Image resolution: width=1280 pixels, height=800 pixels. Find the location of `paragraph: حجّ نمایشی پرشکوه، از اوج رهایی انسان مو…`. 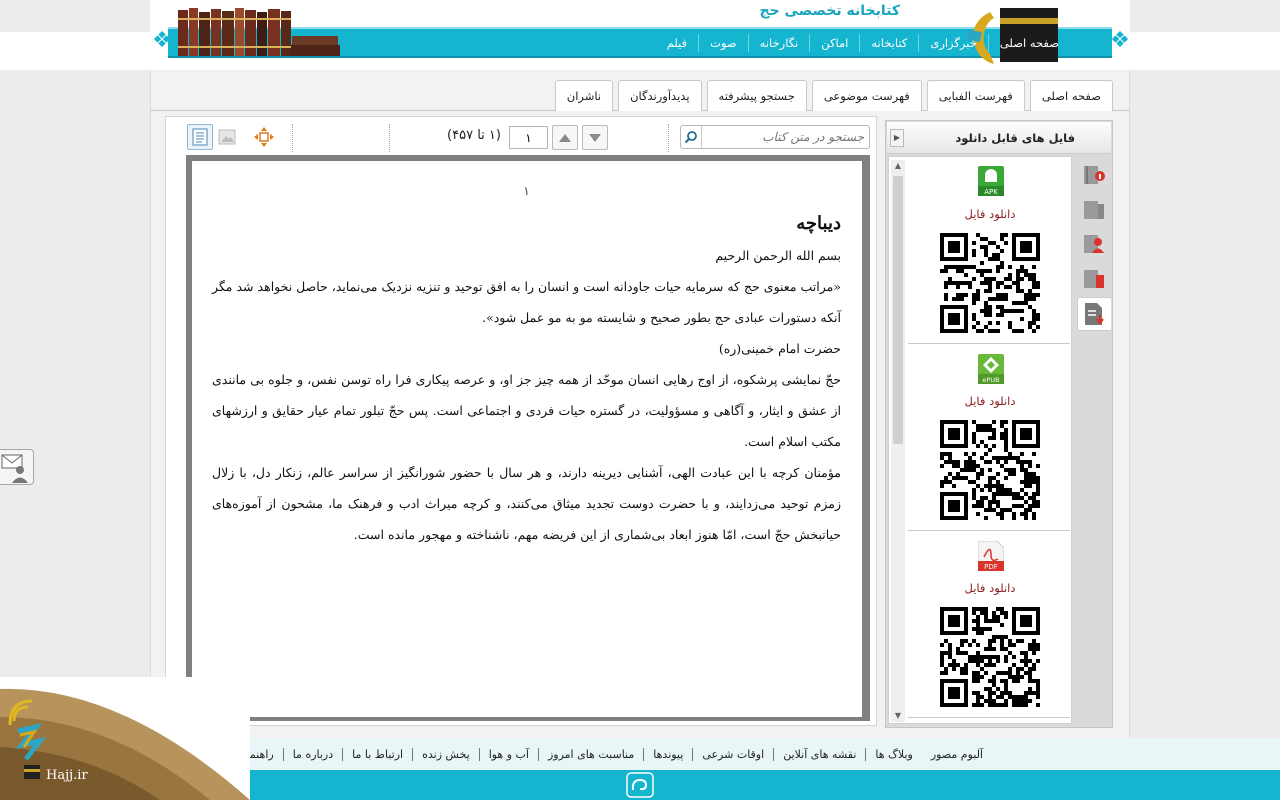

paragraph: حجّ نمایشی پرشکوه، از اوج رهایی انسان مو… is located at coordinates (526, 410).